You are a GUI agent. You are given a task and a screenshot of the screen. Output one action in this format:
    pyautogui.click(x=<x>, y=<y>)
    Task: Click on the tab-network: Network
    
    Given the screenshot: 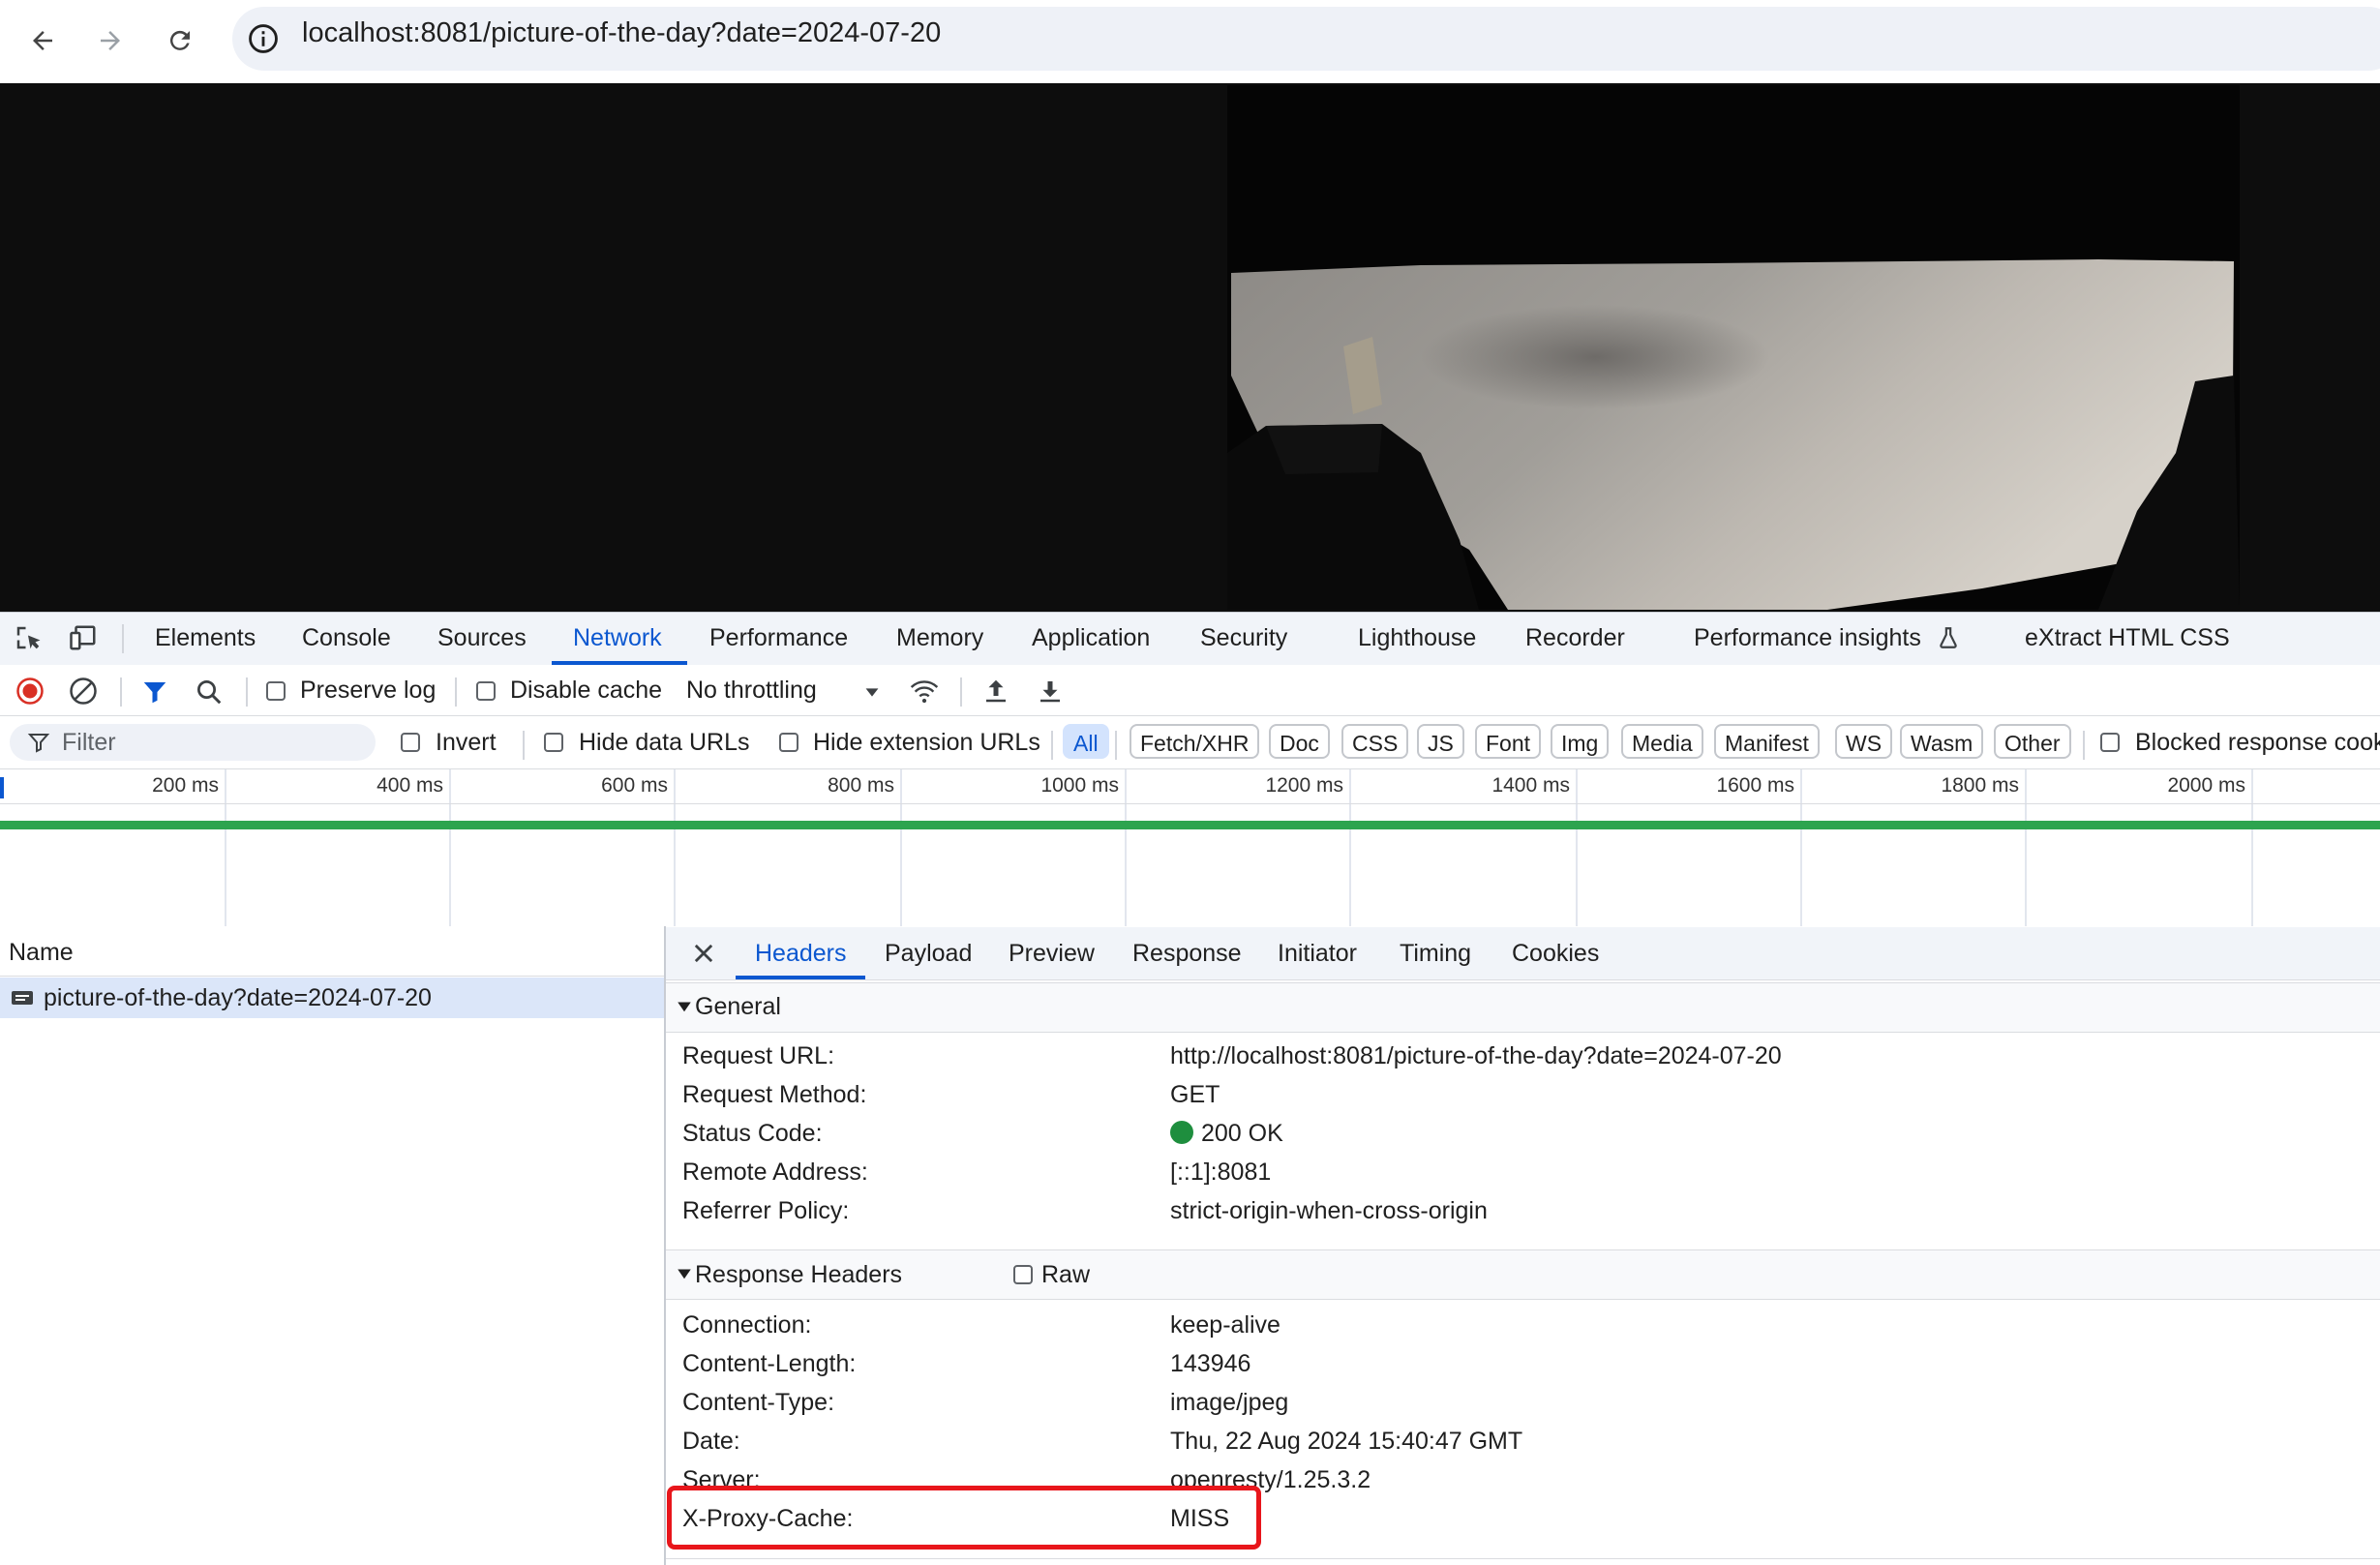 What is the action you would take?
    pyautogui.click(x=617, y=638)
    